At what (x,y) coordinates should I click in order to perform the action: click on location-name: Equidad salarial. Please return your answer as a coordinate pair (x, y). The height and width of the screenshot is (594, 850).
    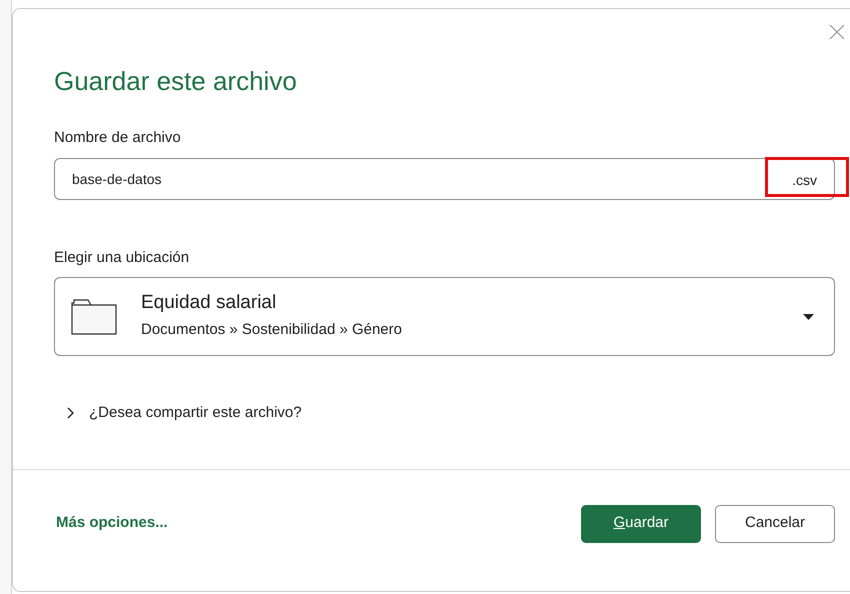
    Looking at the image, I should click on (208, 303).